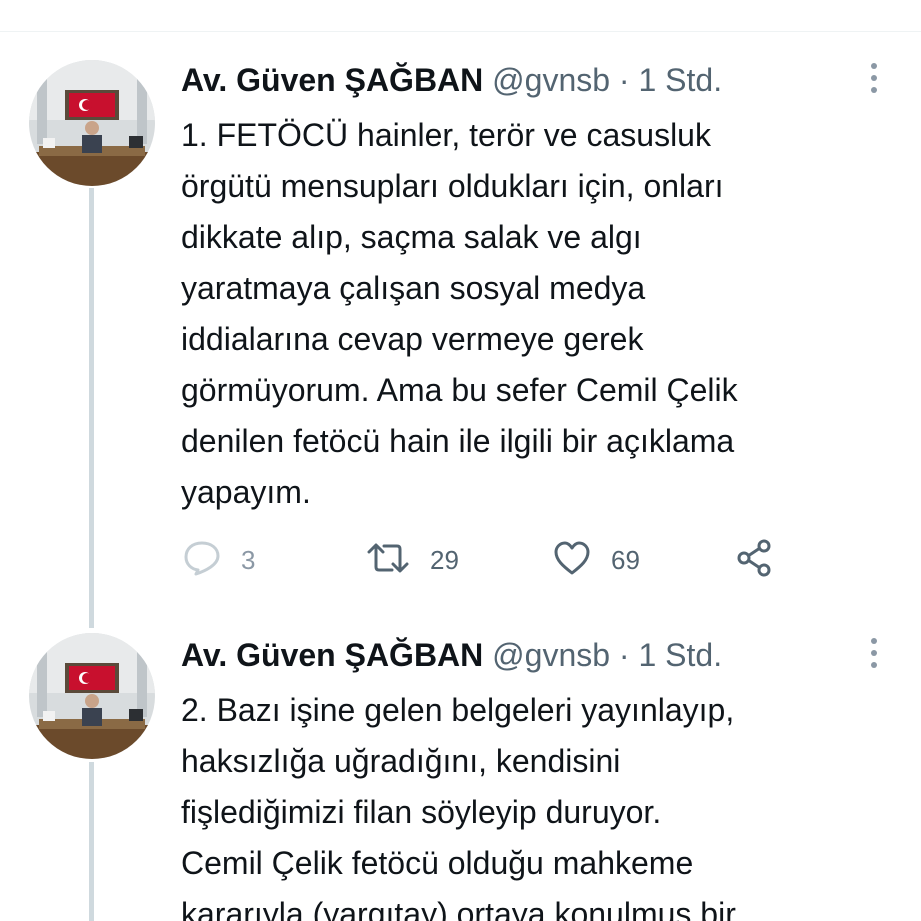 The image size is (921, 921). I want to click on reply-count: 3, so click(248, 559).